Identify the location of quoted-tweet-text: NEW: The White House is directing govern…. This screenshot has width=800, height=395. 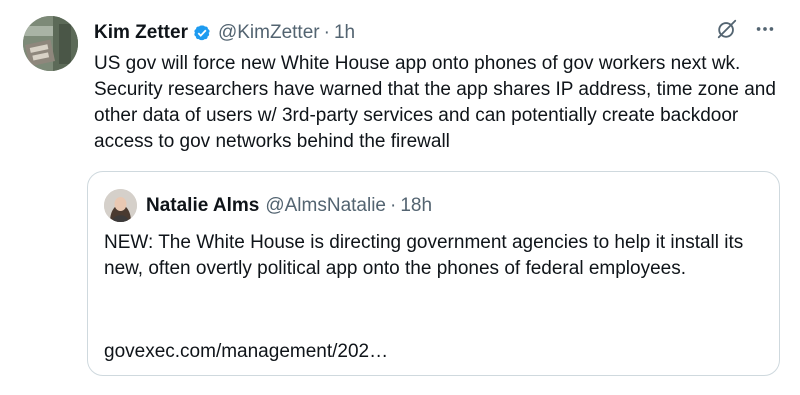
(424, 255).